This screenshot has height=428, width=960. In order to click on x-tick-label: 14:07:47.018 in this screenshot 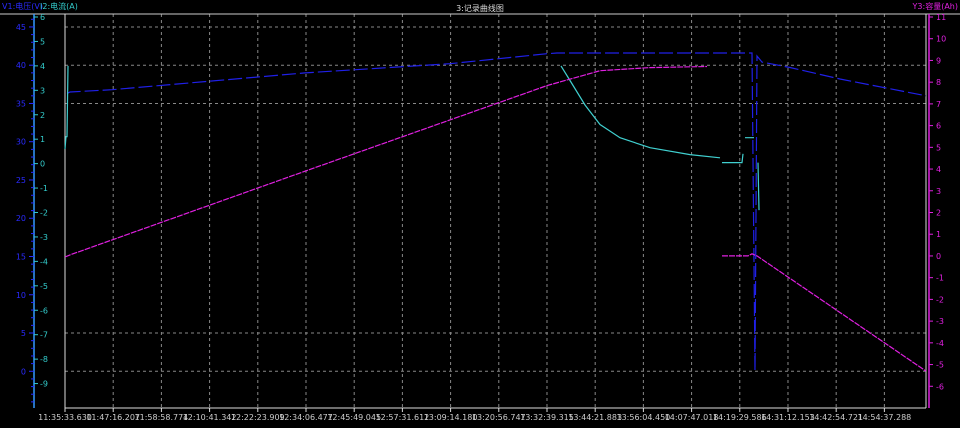, I will do `click(692, 417)`.